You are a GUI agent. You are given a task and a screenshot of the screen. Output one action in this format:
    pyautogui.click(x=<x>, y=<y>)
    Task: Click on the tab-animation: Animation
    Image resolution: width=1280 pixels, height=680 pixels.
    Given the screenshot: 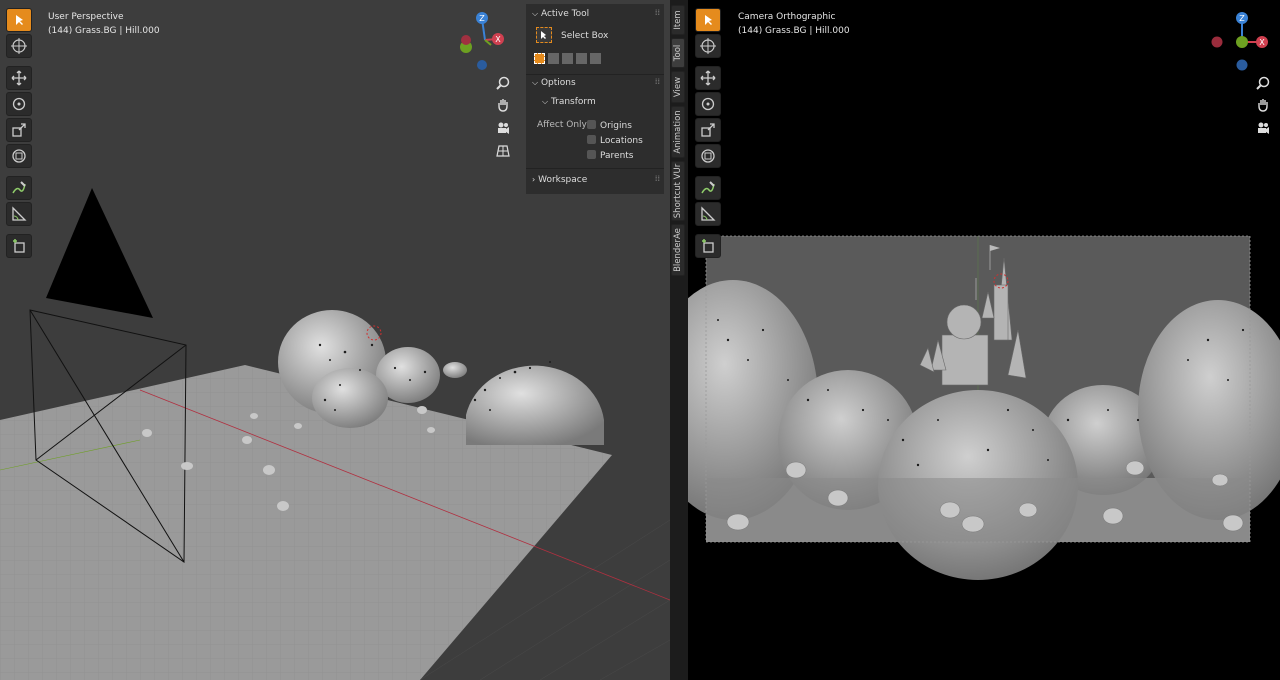 What is the action you would take?
    pyautogui.click(x=678, y=132)
    